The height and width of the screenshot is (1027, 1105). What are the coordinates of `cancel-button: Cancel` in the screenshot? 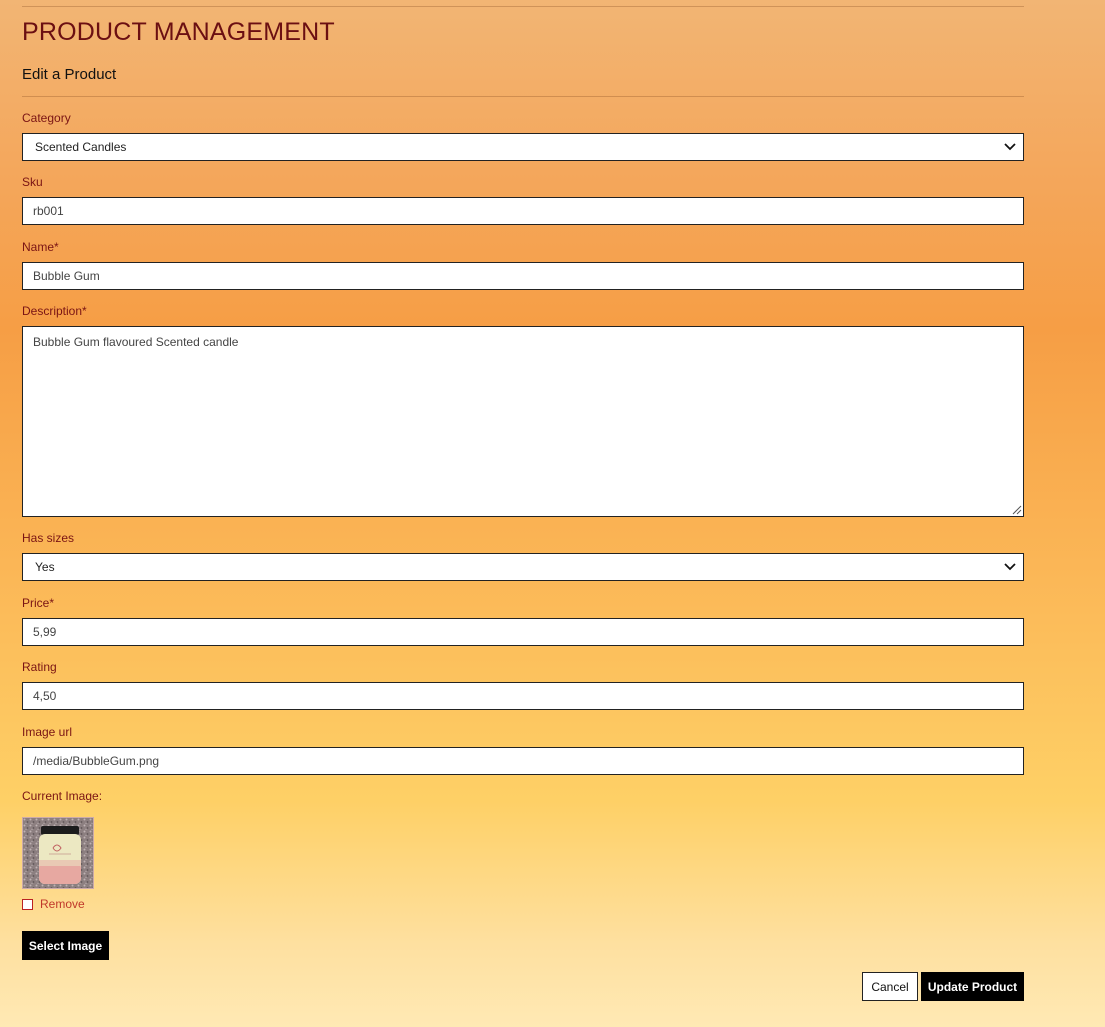 It's located at (890, 986).